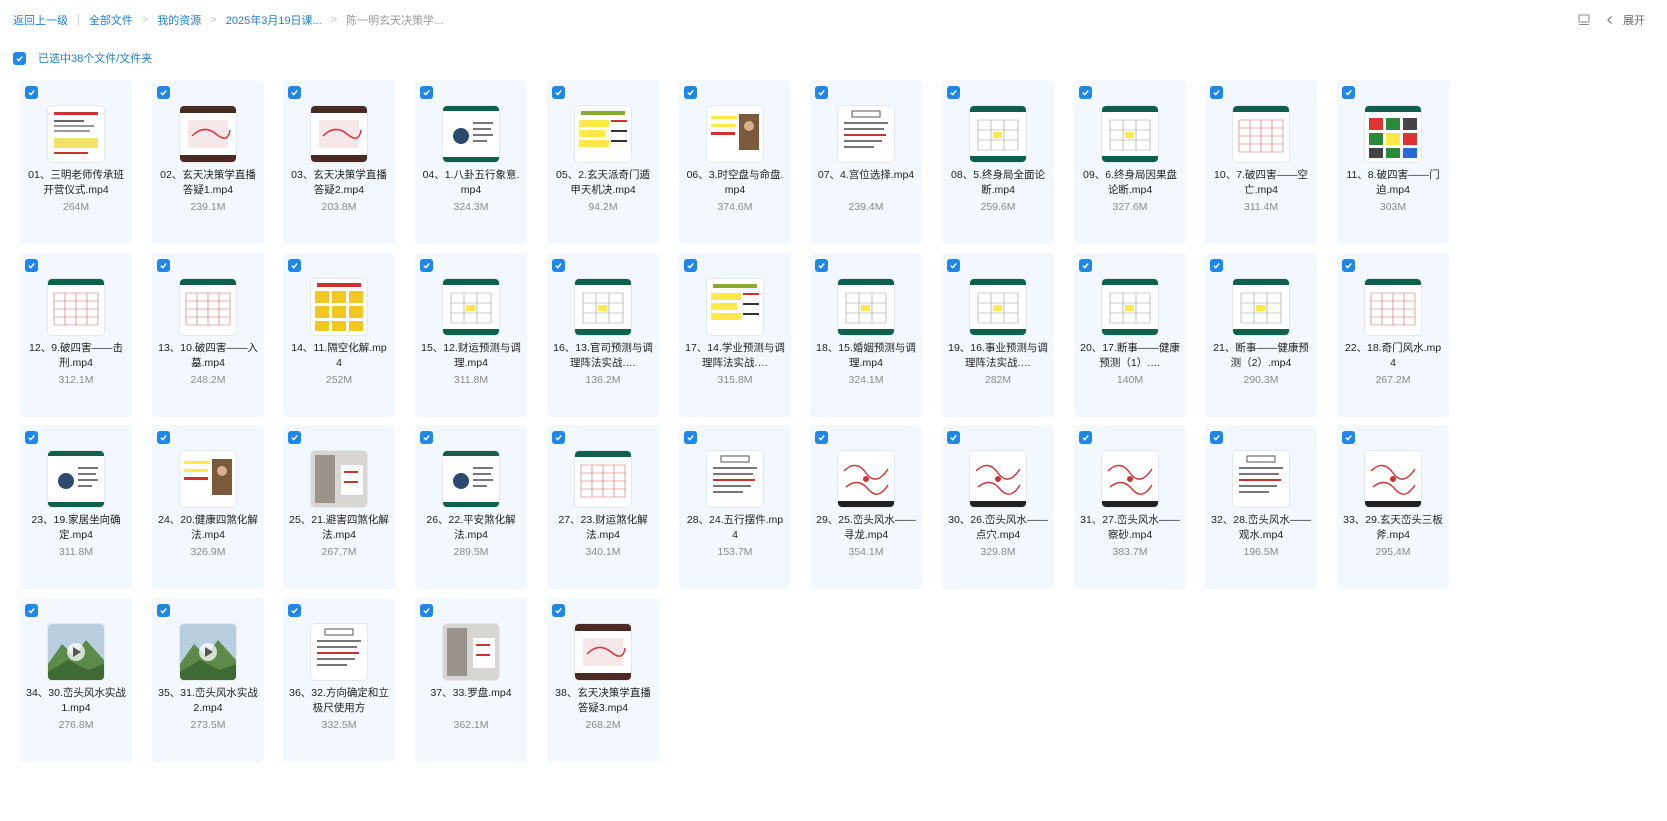 The image size is (1667, 821). What do you see at coordinates (603, 183) in the screenshot?
I see `file-name: 05、2.玄天派奇门遁甲天机决.mp4` at bounding box center [603, 183].